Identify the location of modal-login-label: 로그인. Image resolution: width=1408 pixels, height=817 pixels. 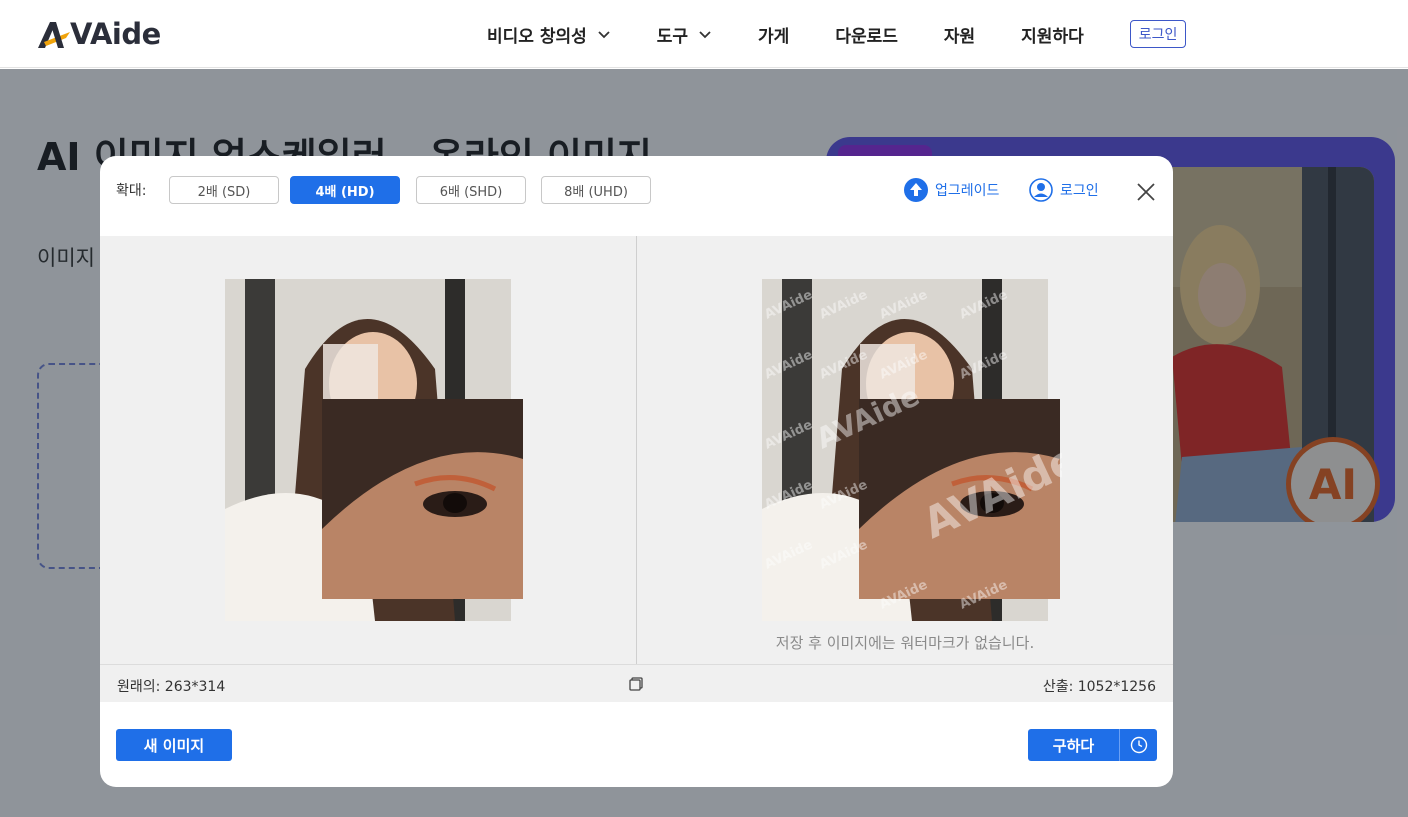
(1079, 191).